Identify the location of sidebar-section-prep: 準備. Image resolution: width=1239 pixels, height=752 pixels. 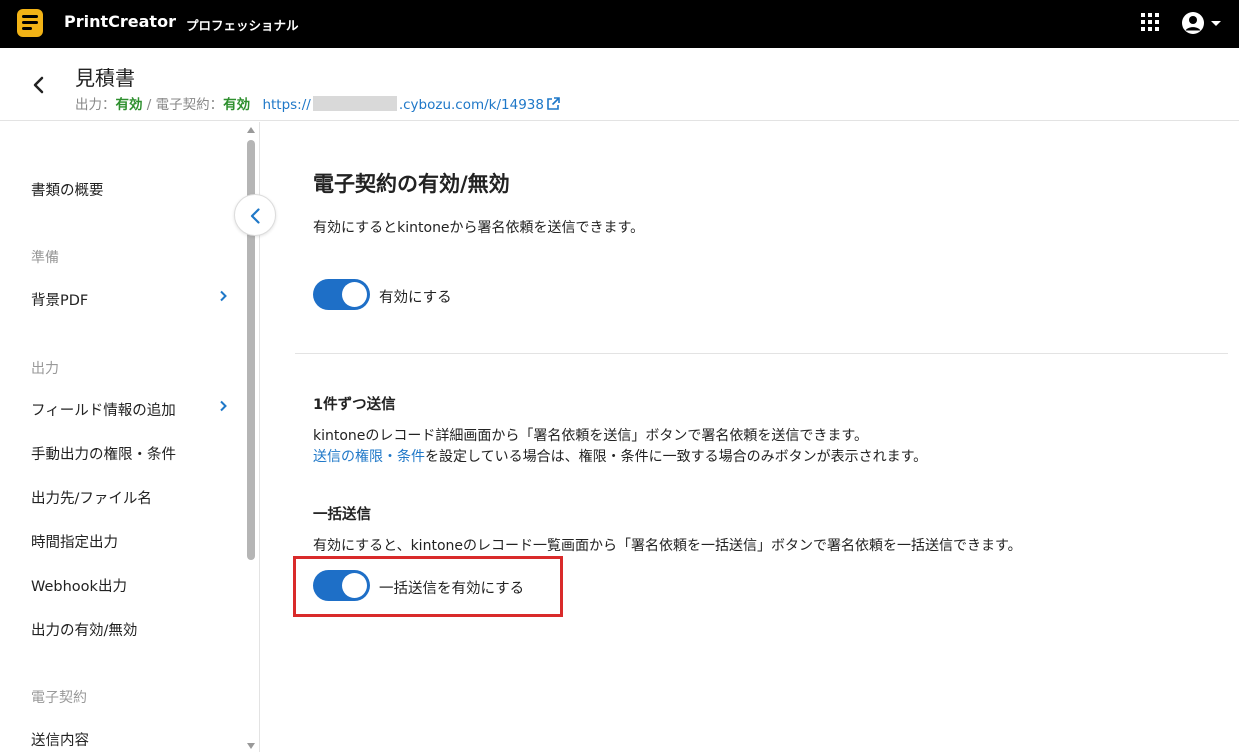
(45, 258).